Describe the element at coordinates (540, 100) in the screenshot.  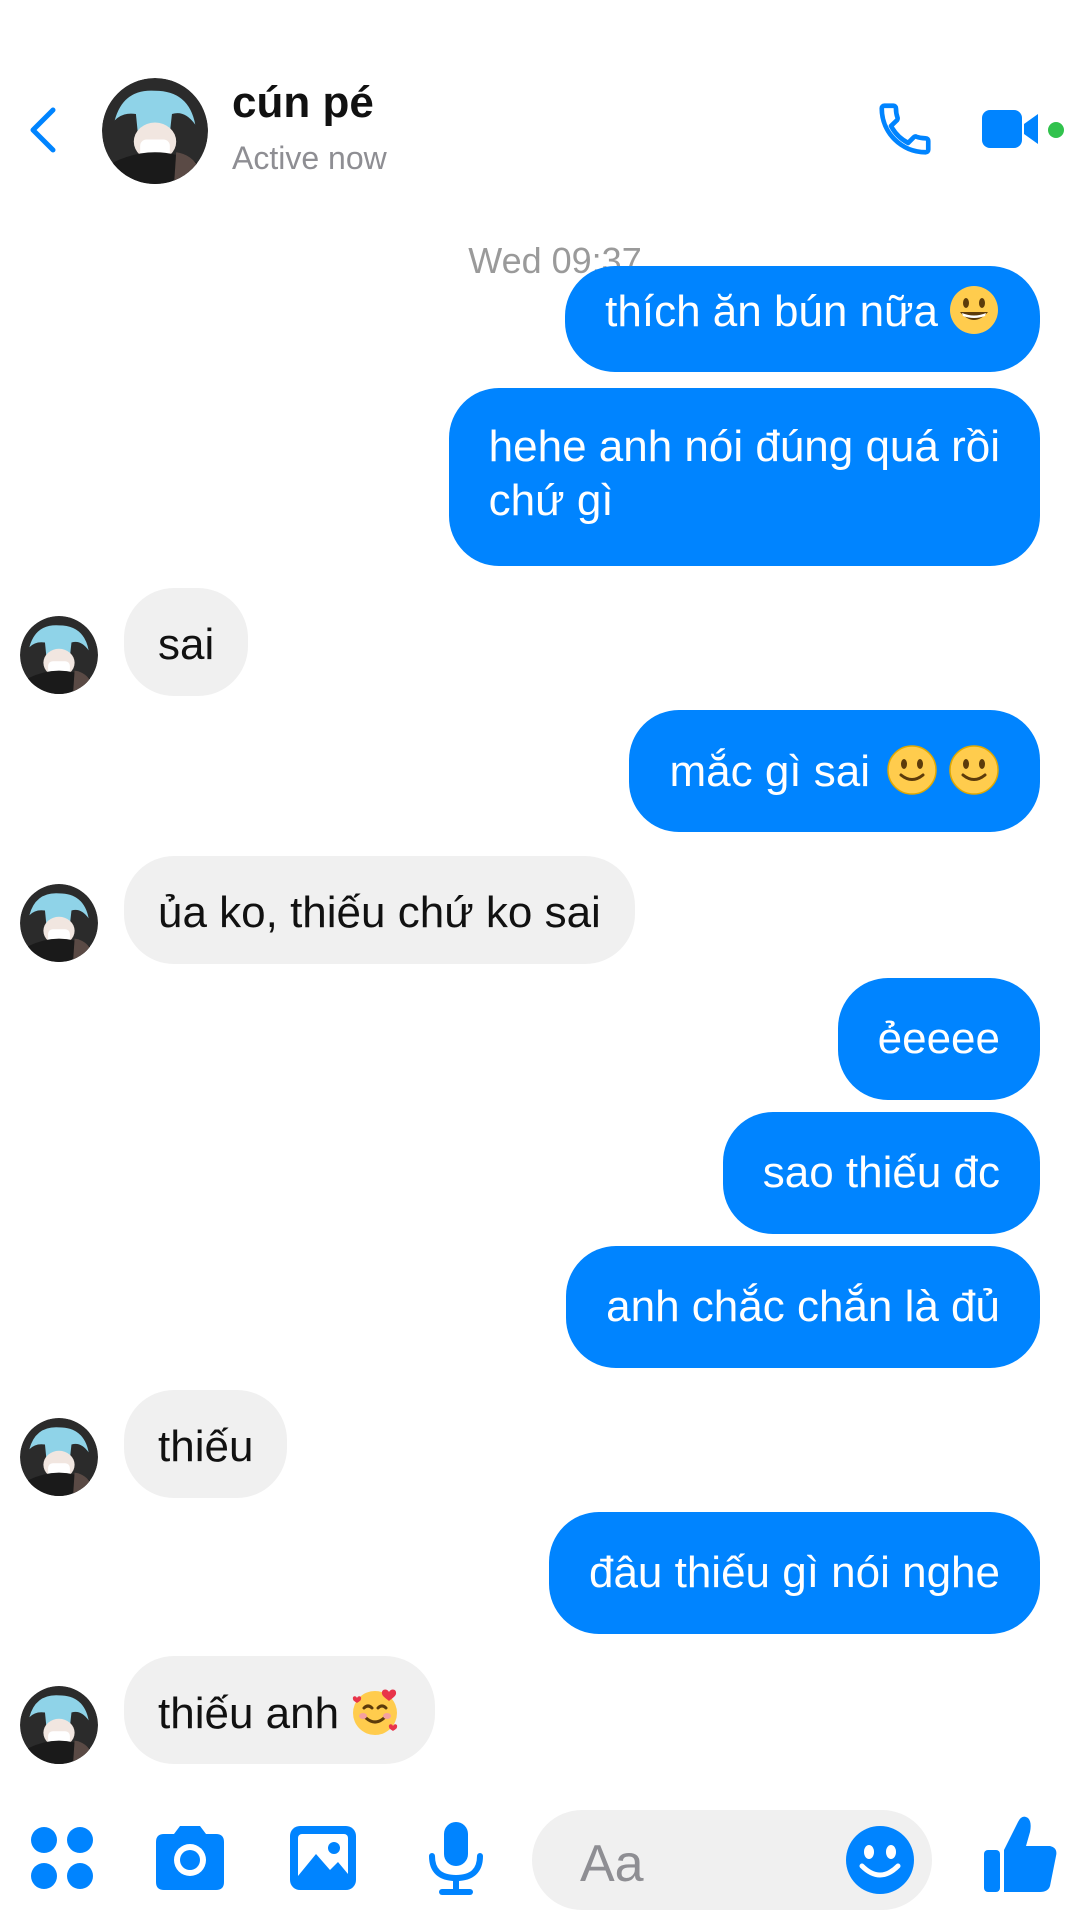
I see `chat-header: cún pé Active now` at that location.